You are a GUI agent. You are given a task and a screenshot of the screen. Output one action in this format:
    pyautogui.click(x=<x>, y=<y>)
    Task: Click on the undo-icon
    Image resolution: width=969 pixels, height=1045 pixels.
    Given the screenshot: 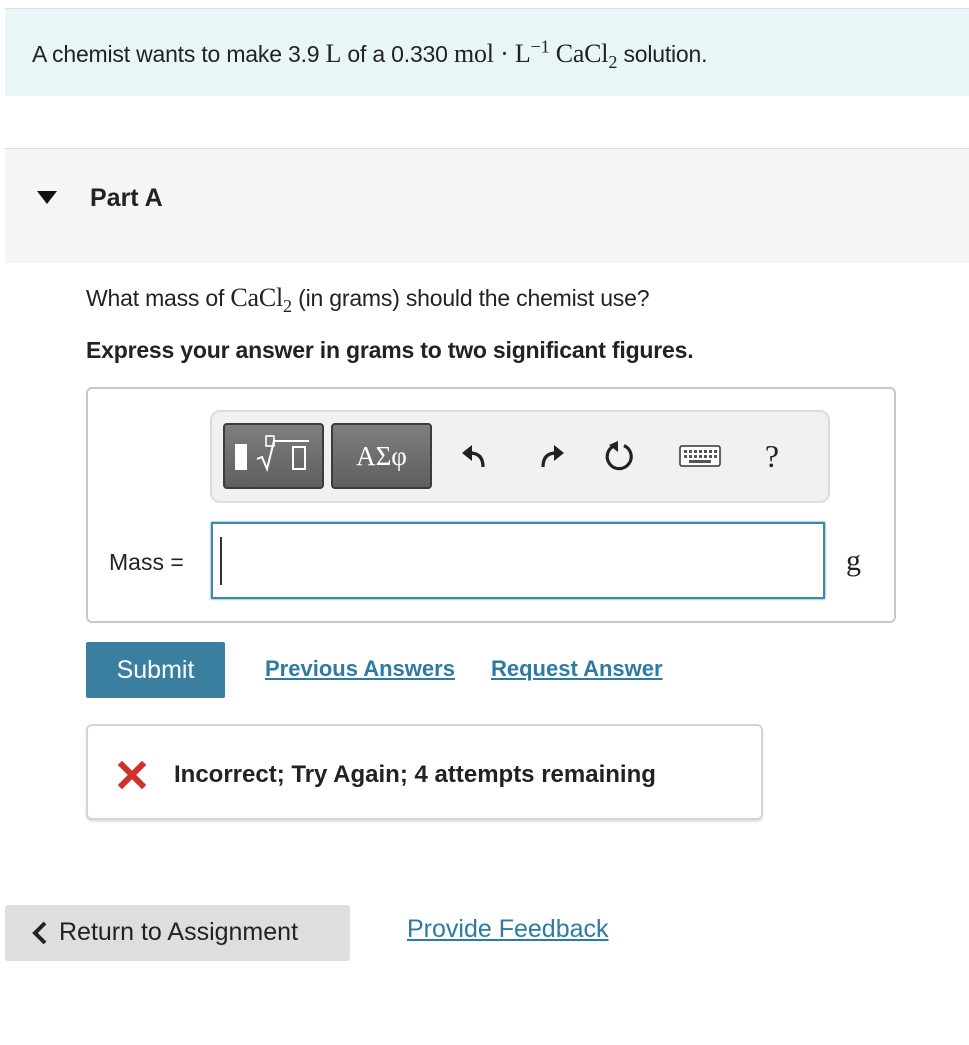 What is the action you would take?
    pyautogui.click(x=473, y=456)
    